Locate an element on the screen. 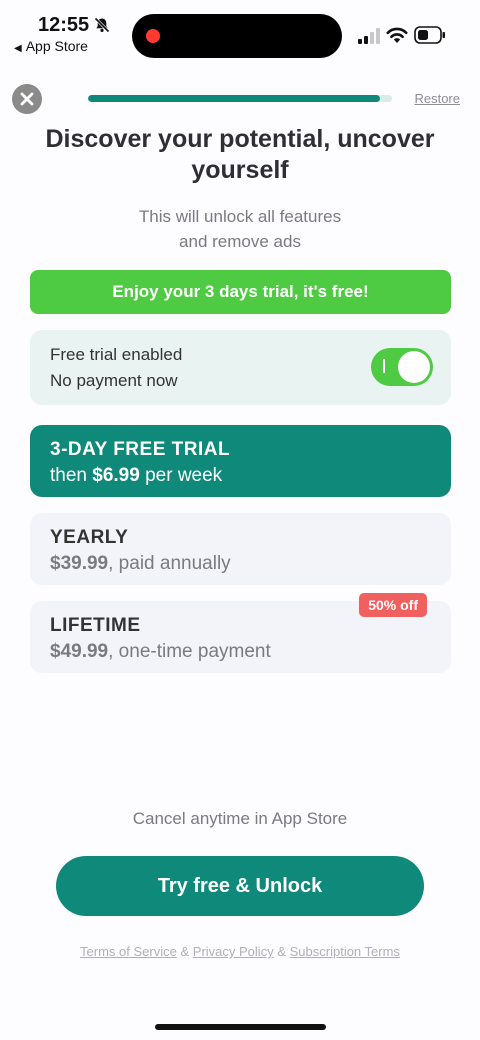 The height and width of the screenshot is (1040, 480). close-button is located at coordinates (27, 99).